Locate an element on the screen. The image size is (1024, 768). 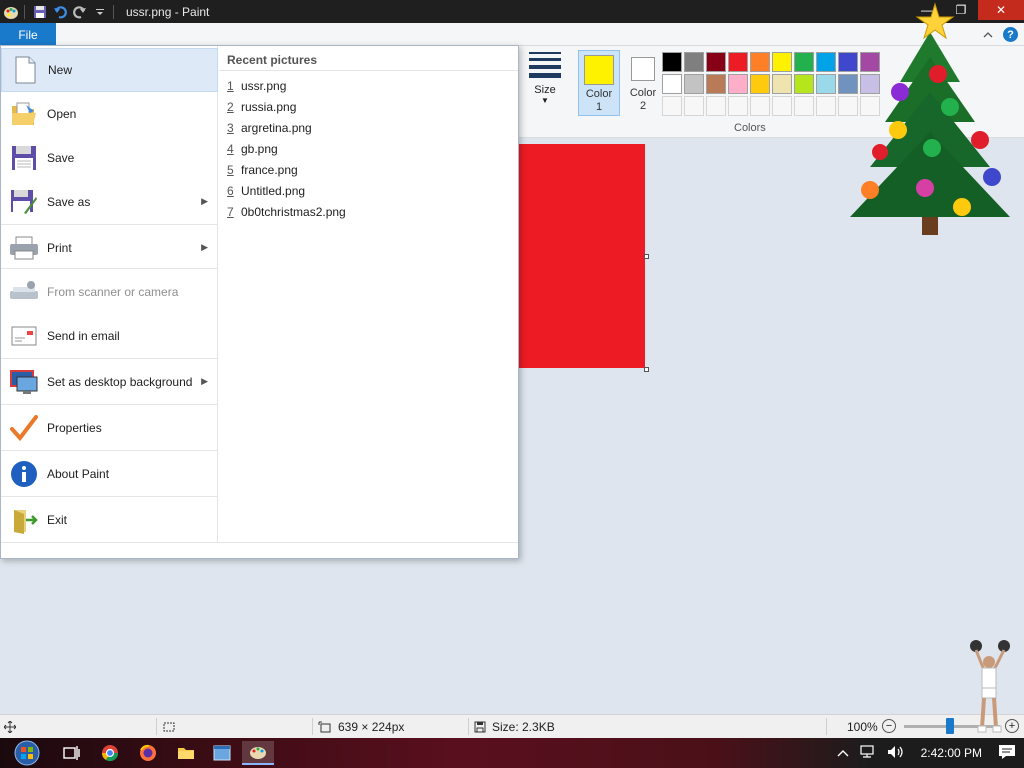
task-view-icon is located at coordinates (71, 753).